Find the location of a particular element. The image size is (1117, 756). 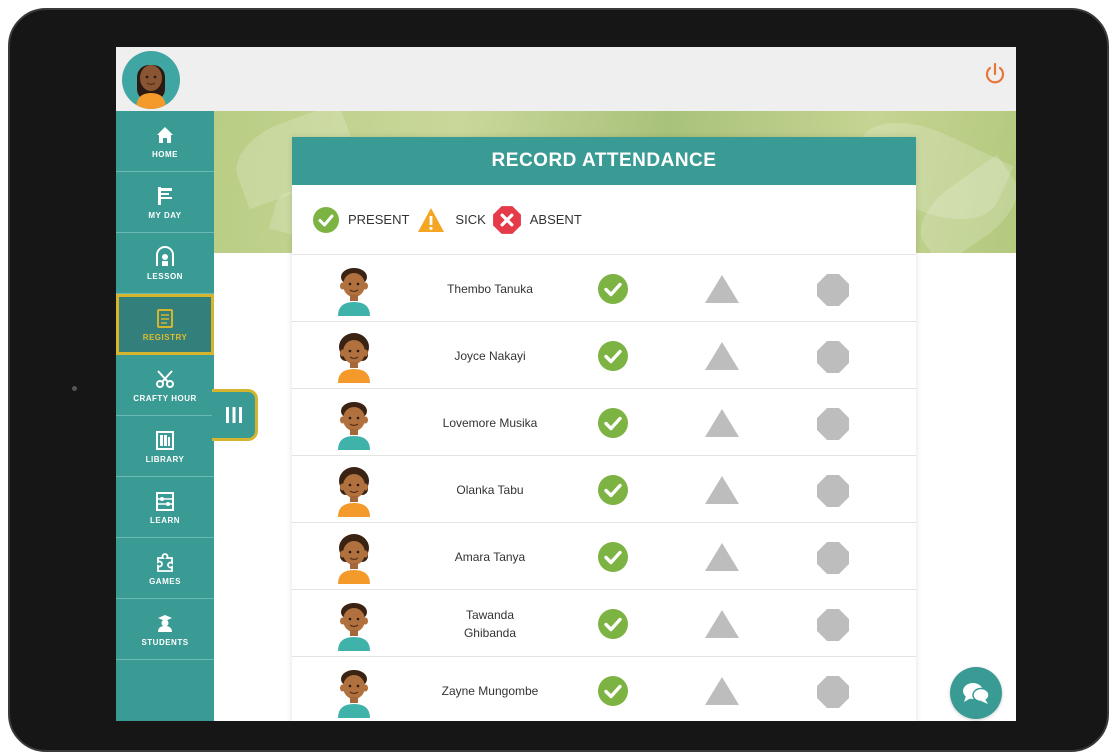

puzzle-icon is located at coordinates (165, 562).